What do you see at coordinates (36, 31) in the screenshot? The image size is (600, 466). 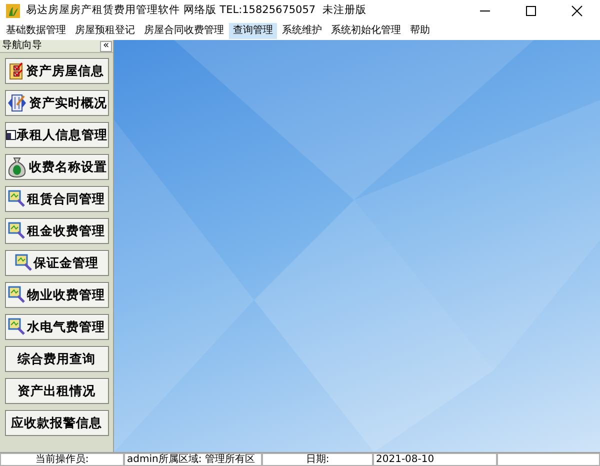 I see `menu-item: 基础数据管理` at bounding box center [36, 31].